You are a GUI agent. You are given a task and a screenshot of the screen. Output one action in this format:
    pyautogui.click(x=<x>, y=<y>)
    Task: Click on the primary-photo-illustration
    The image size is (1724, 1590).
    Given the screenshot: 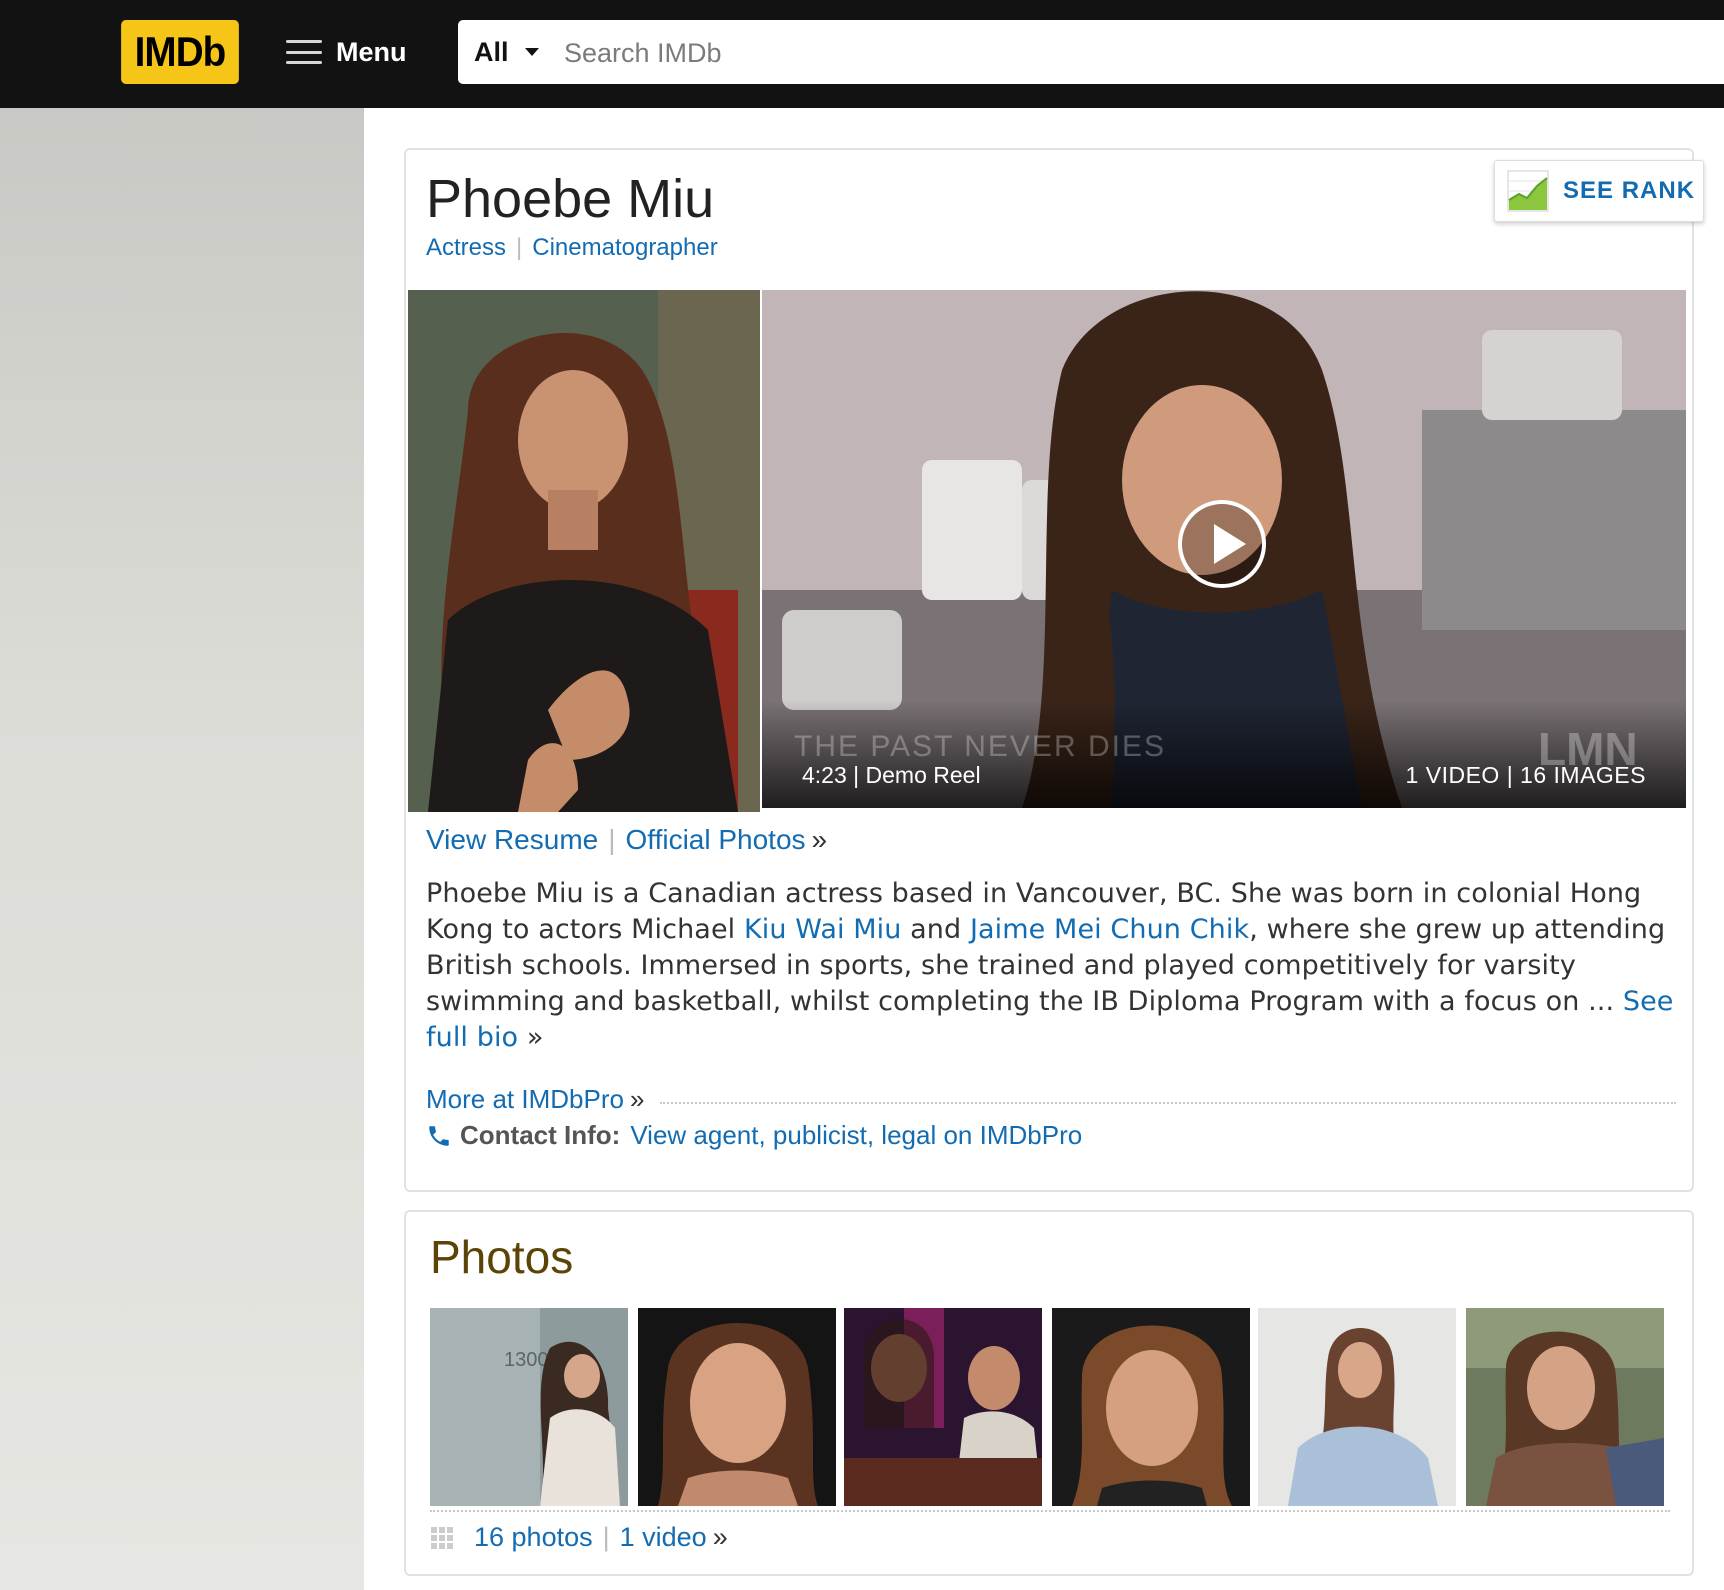 What is the action you would take?
    pyautogui.click(x=584, y=551)
    